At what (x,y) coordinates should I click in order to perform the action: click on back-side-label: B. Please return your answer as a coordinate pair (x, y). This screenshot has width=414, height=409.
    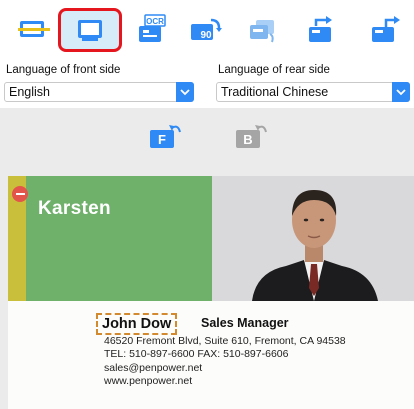
    Looking at the image, I should click on (247, 139).